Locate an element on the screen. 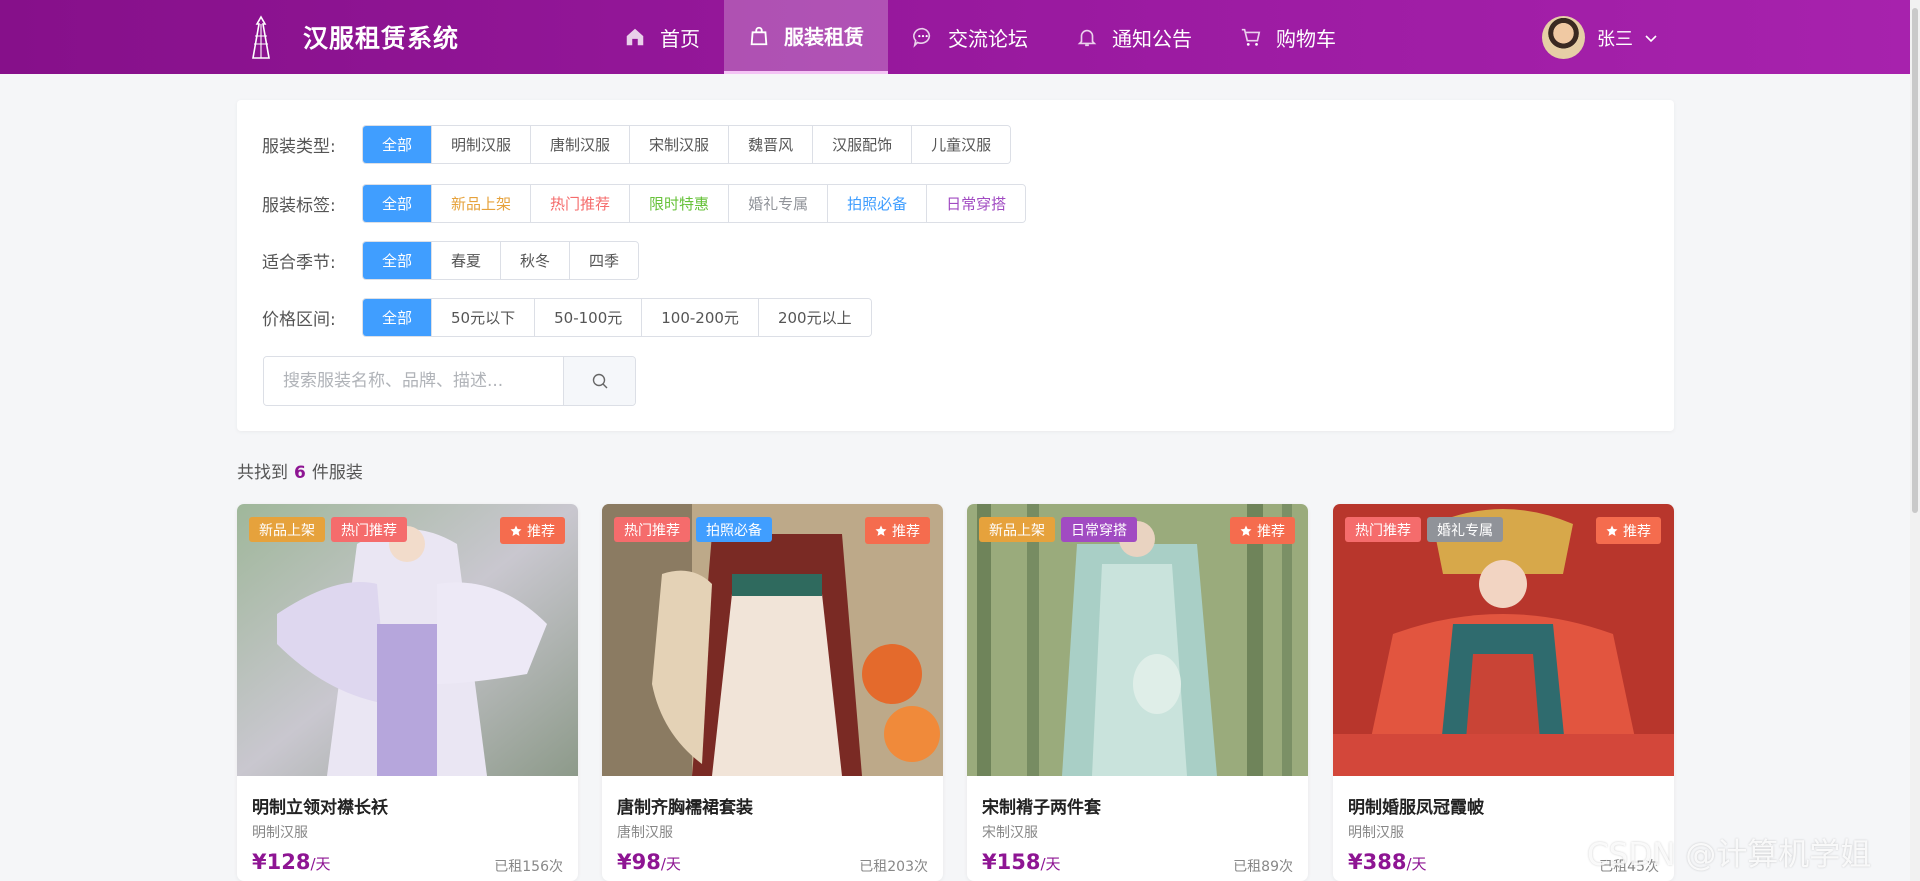  product-price: ¥158/天 is located at coordinates (1021, 862).